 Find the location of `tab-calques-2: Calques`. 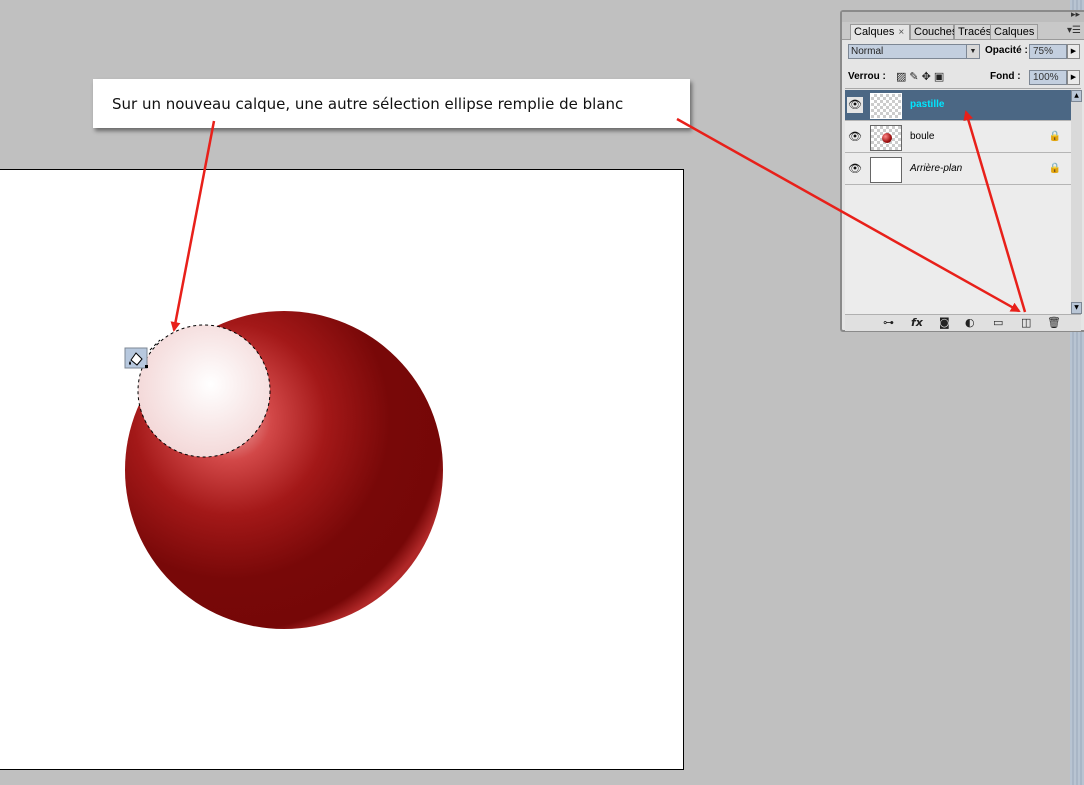

tab-calques-2: Calques is located at coordinates (1014, 31).